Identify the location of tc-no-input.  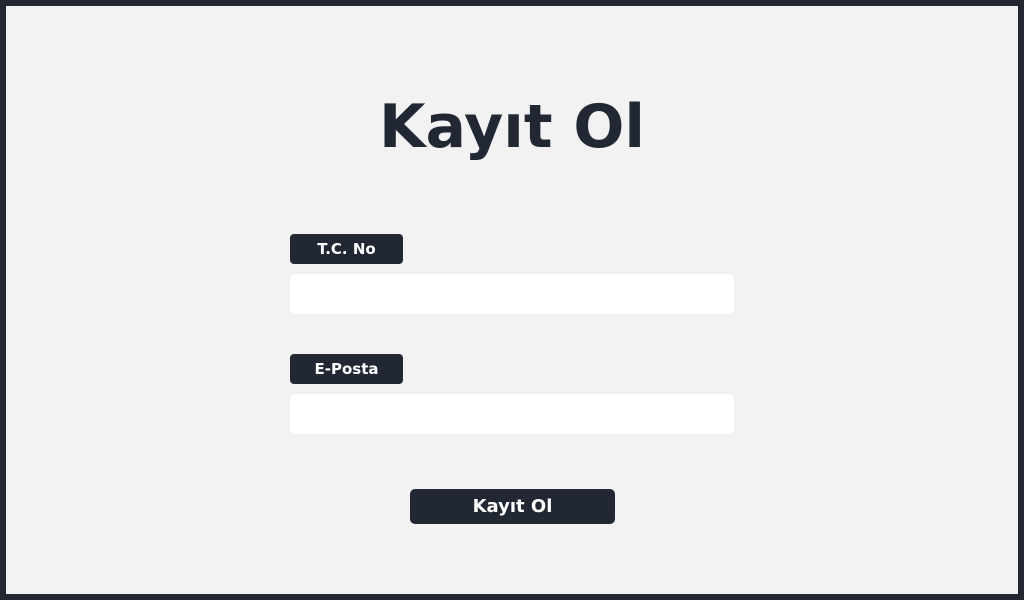
(512, 294).